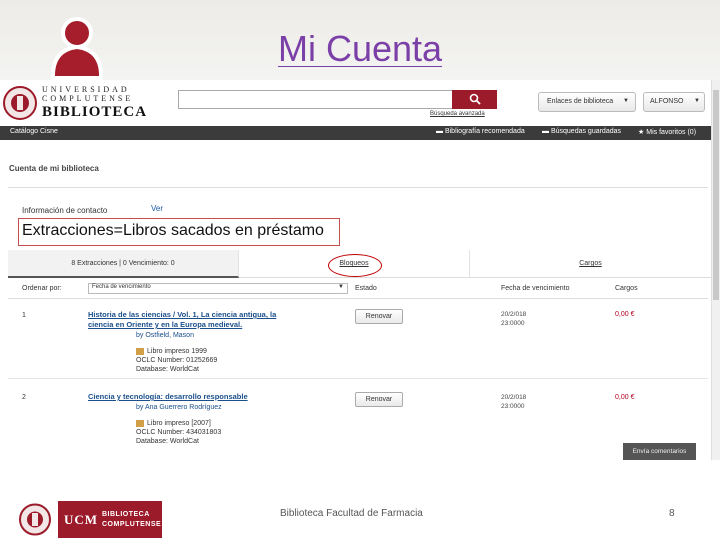  Describe the element at coordinates (355, 265) in the screenshot. I see `highlight-ring` at that location.